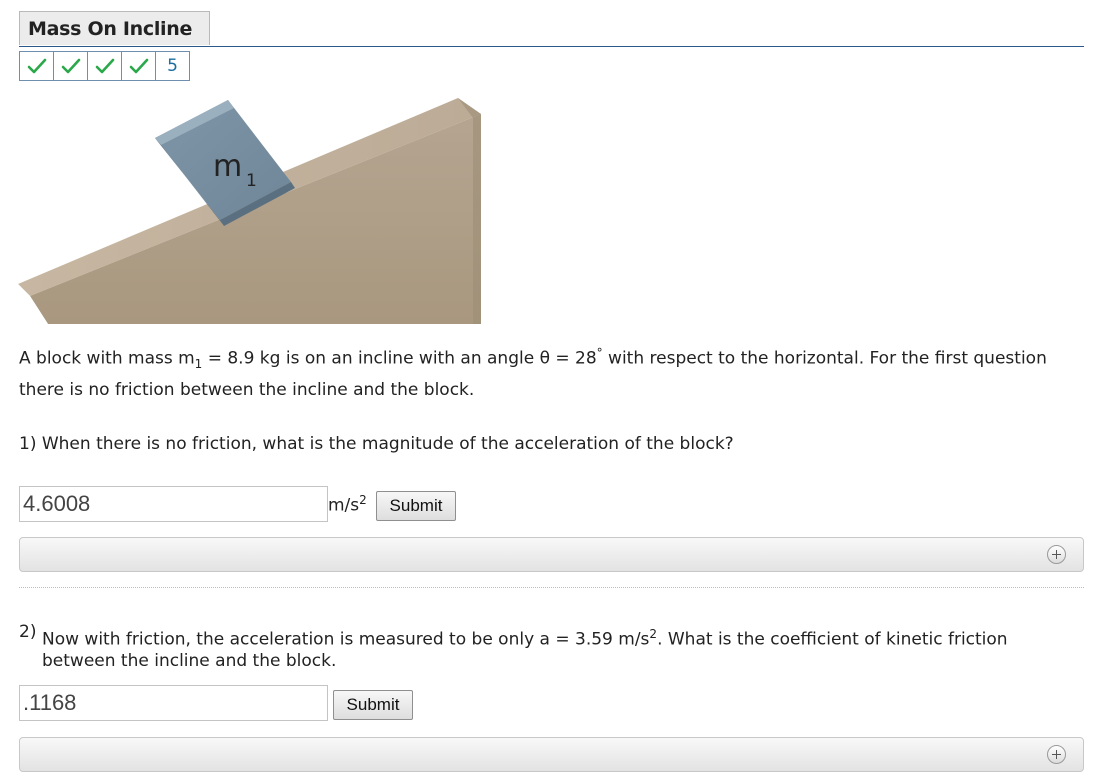  What do you see at coordinates (416, 506) in the screenshot?
I see `submit-button-1: Submit` at bounding box center [416, 506].